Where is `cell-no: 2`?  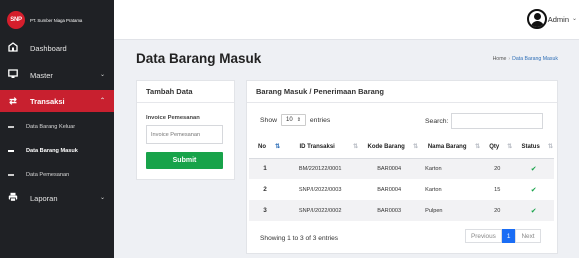
cell-no: 2 is located at coordinates (265, 189).